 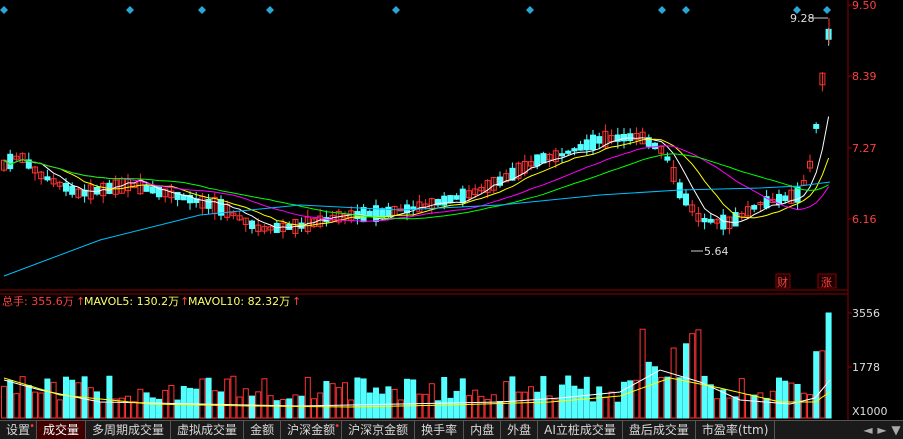 What do you see at coordinates (239, 301) in the screenshot?
I see `mavol10-label: MAVOL10: 82.32万` at bounding box center [239, 301].